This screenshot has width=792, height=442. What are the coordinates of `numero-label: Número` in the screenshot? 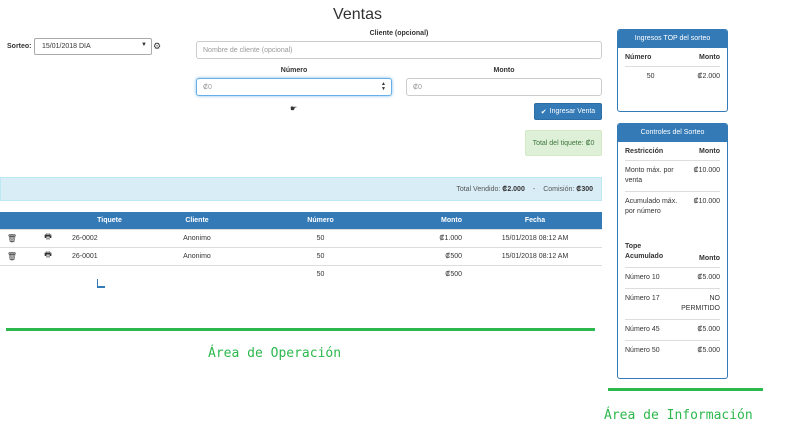 It's located at (294, 70).